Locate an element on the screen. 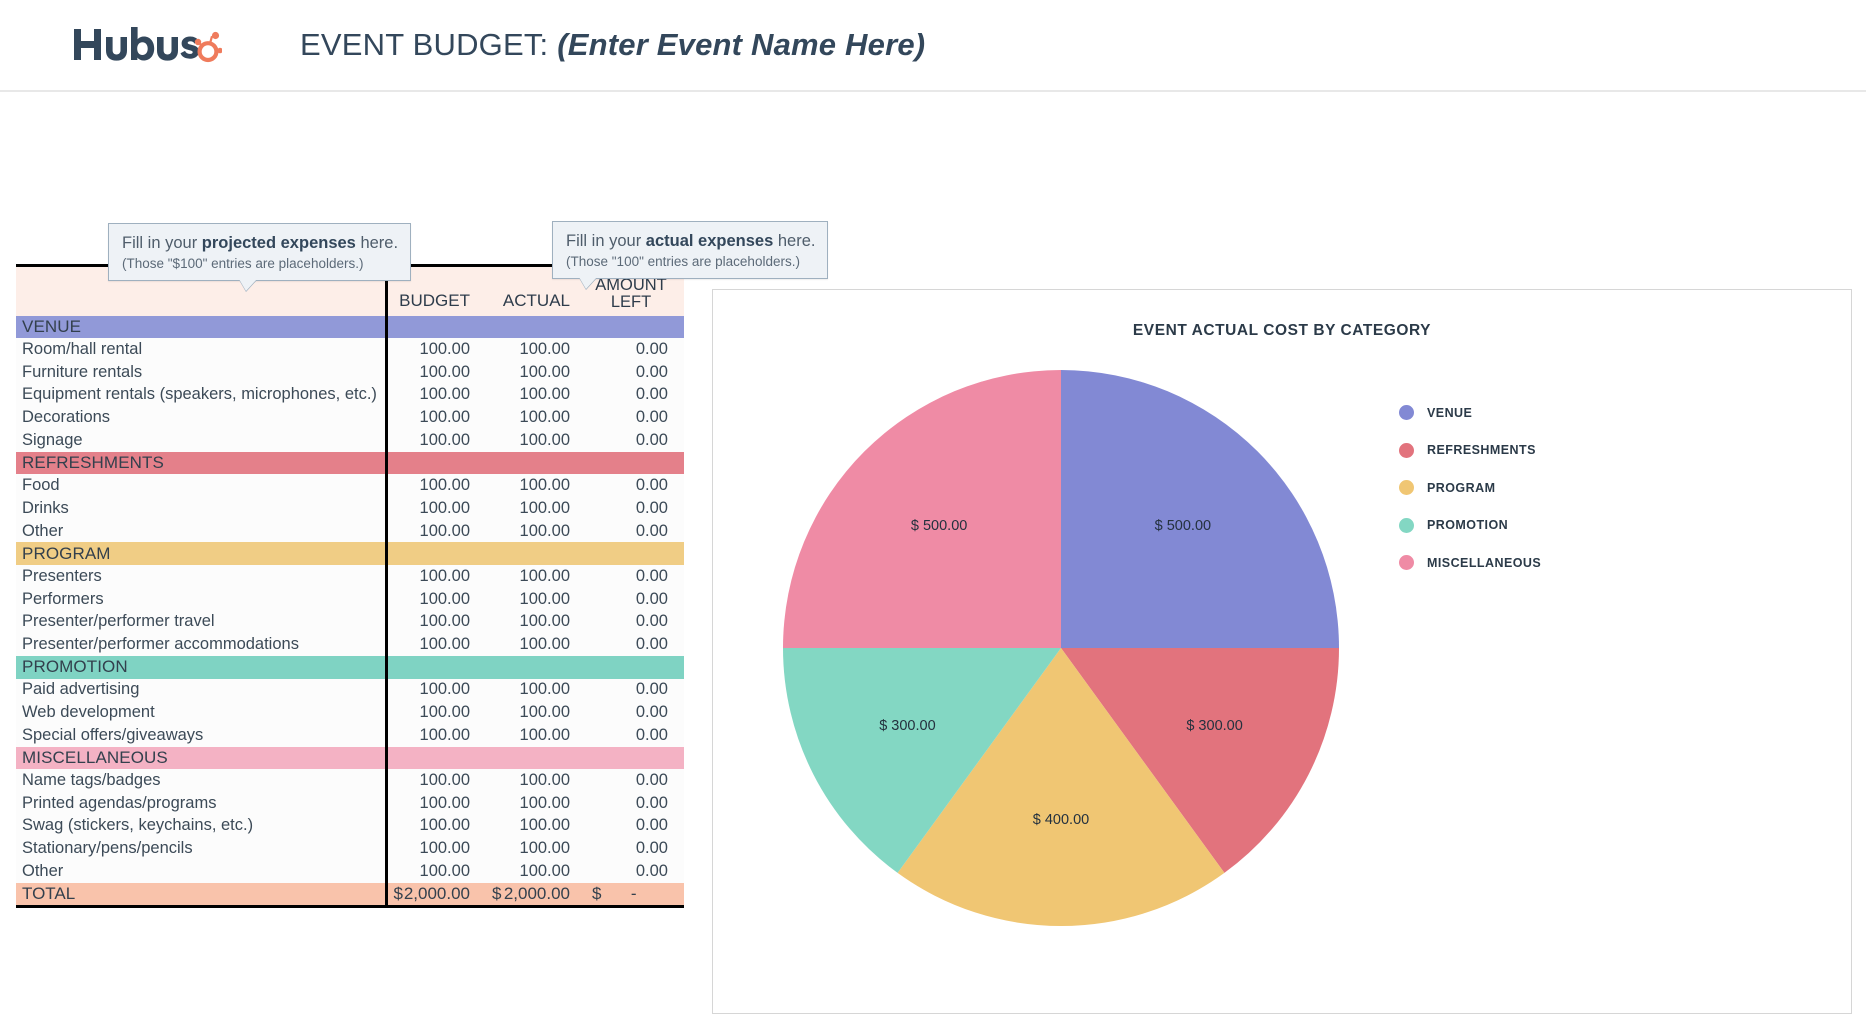  table-row: Web development 100.00 100.00 0.00 is located at coordinates (350, 712).